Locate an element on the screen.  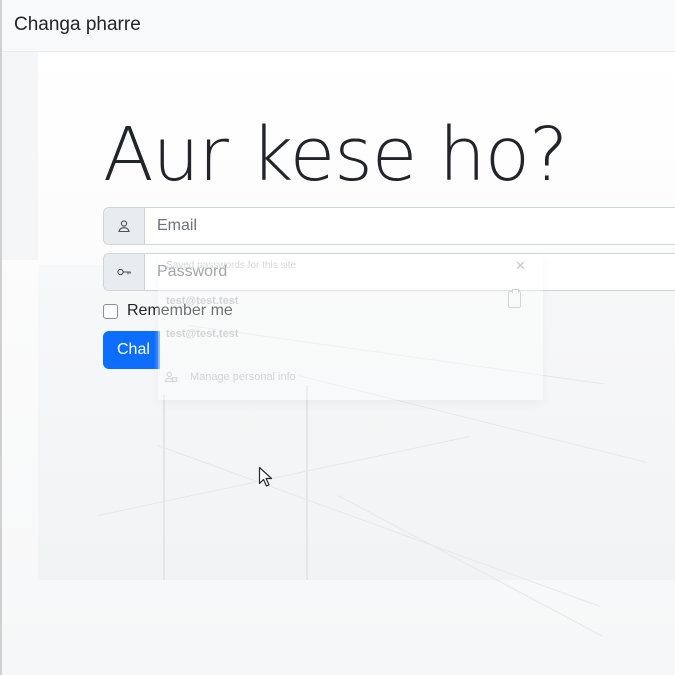
person-card-icon is located at coordinates (171, 376).